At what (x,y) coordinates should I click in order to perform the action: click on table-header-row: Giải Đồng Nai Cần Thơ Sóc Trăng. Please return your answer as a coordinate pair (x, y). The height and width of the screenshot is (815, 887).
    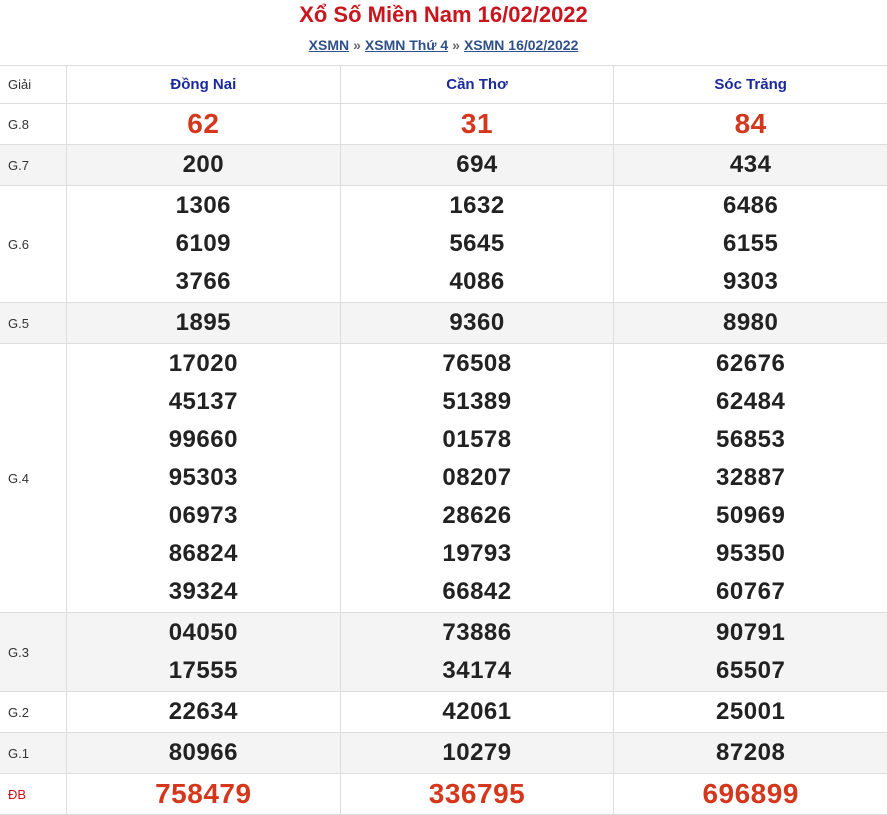
    Looking at the image, I should click on (443, 85).